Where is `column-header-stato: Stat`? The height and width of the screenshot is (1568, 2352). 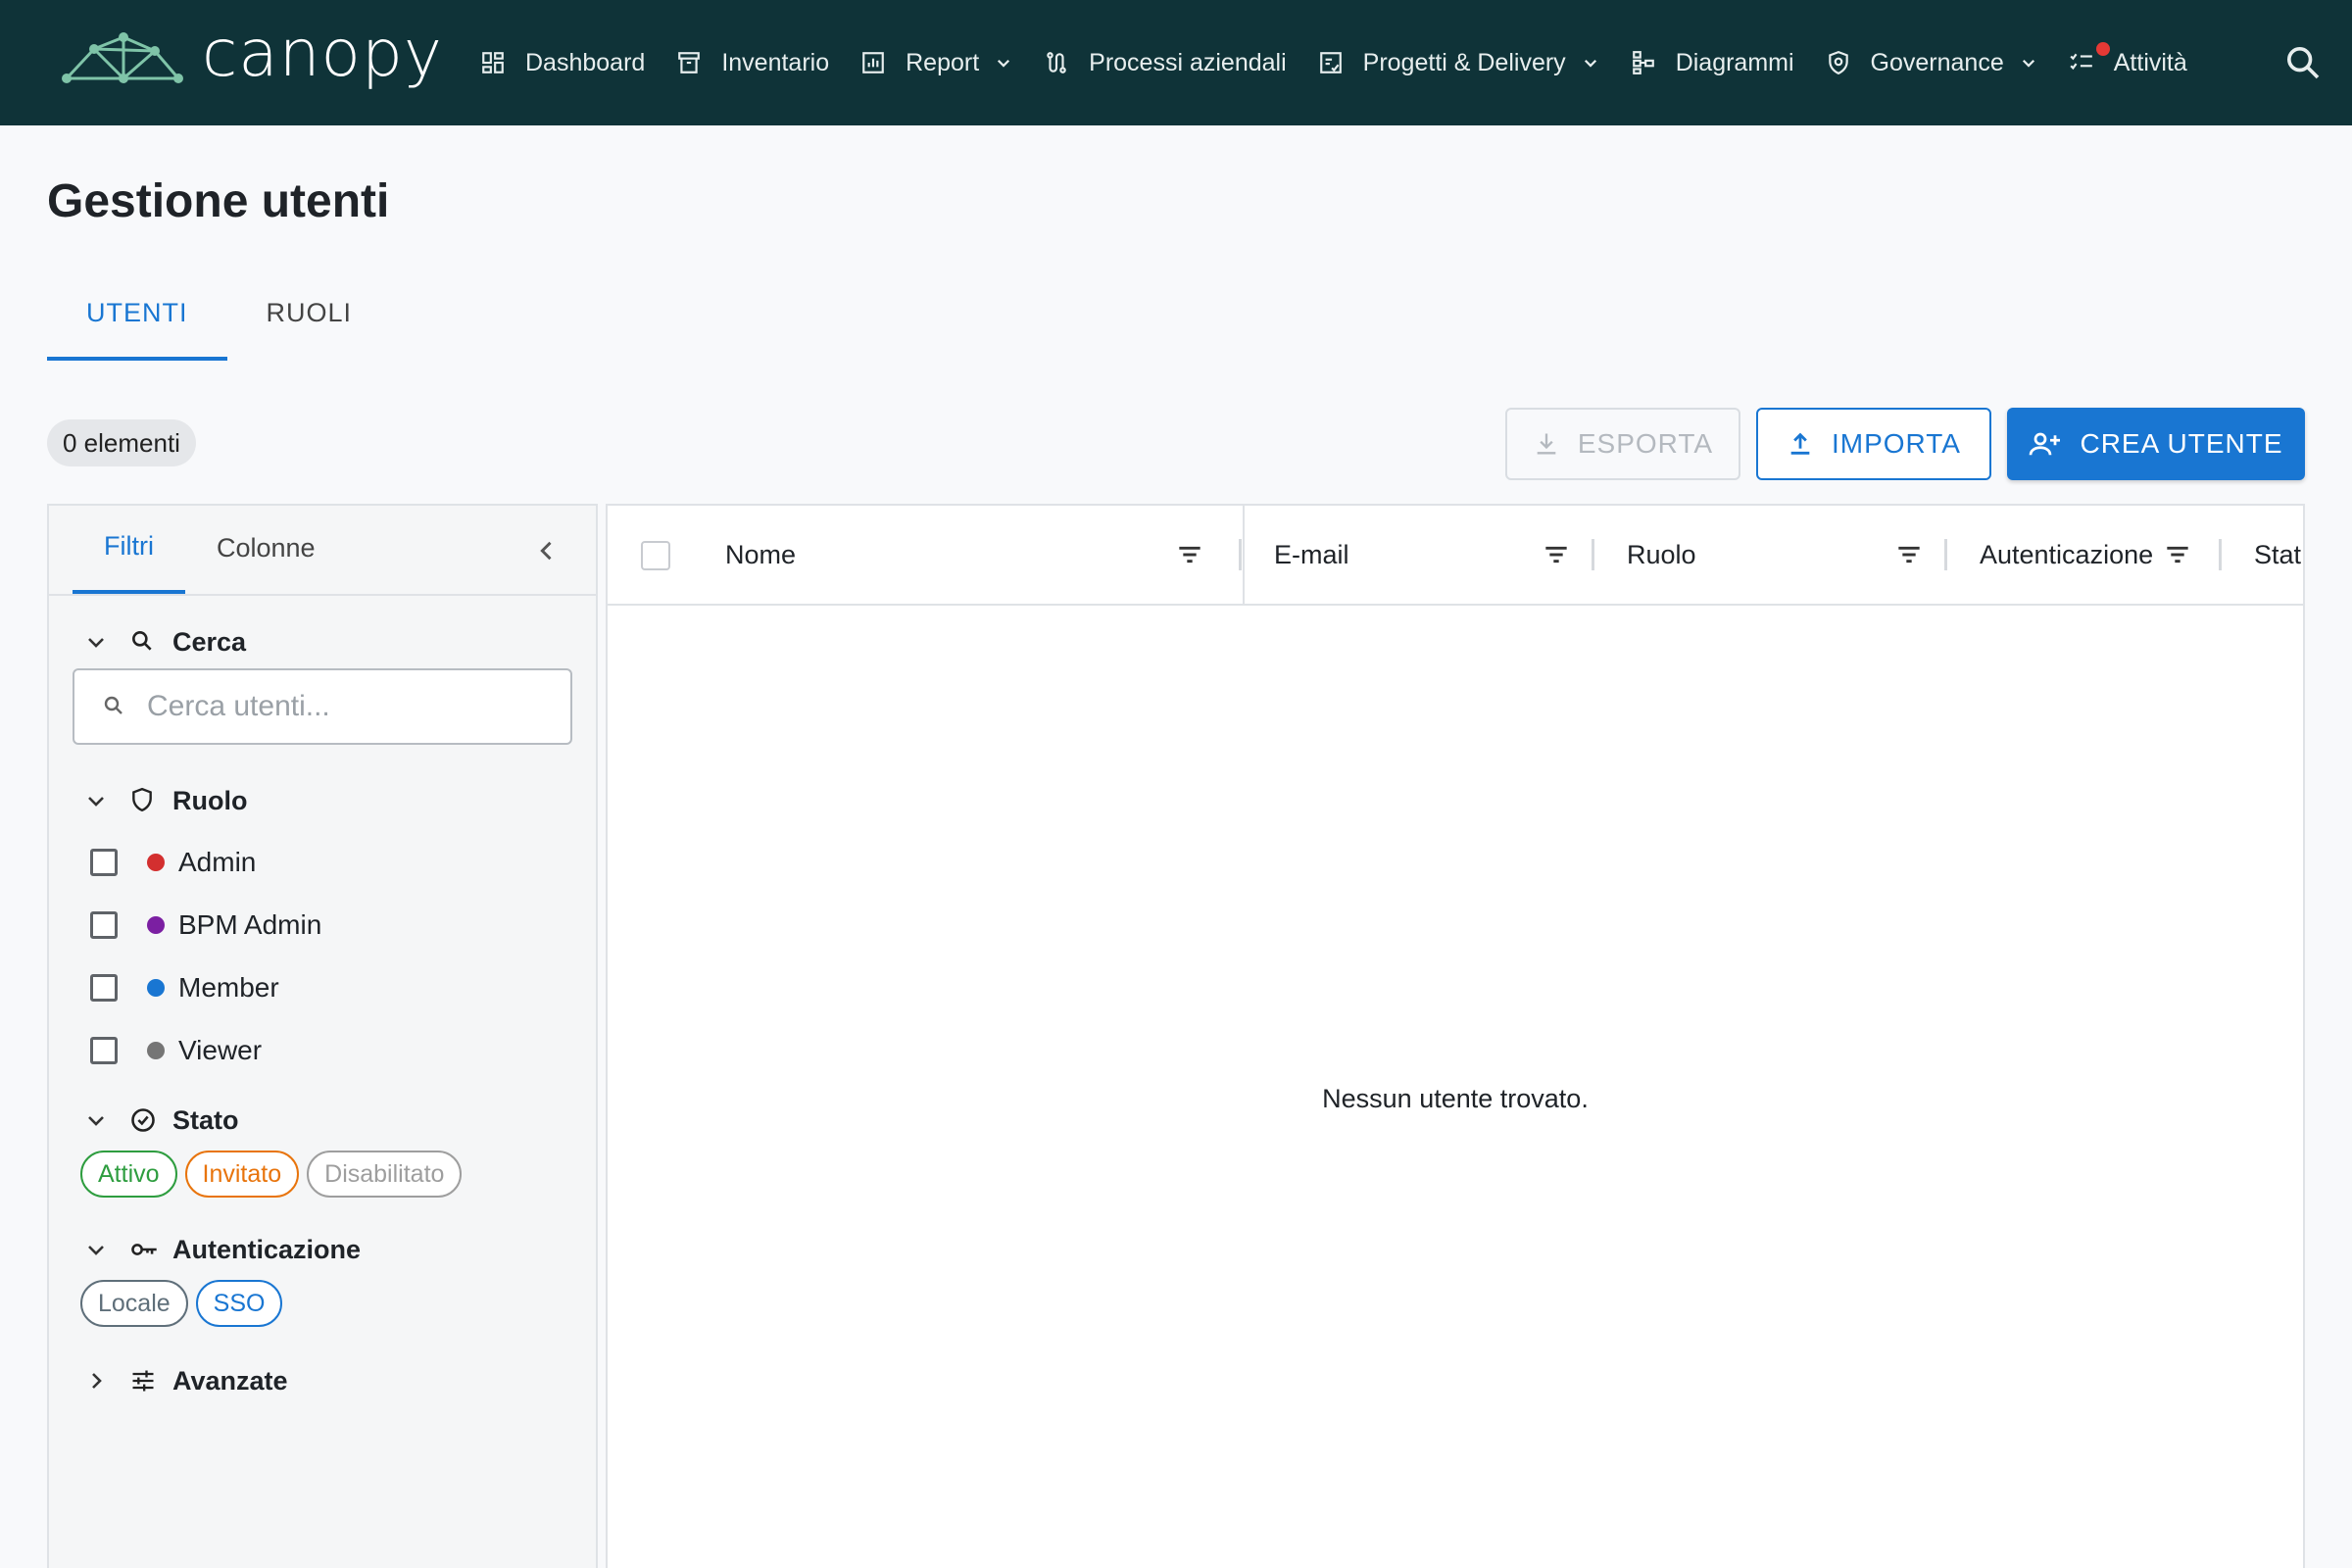 column-header-stato: Stat is located at coordinates (2278, 555).